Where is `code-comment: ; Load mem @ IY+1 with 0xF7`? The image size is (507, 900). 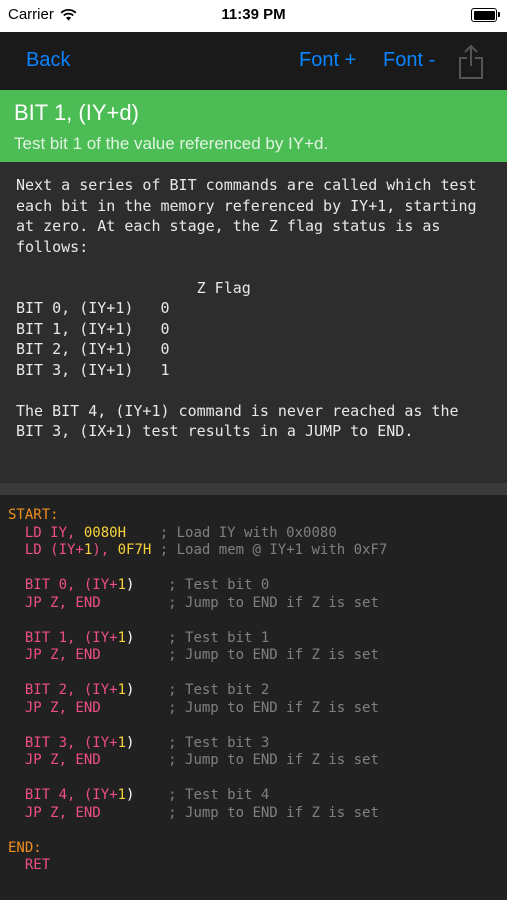
code-comment: ; Load mem @ IY+1 with 0xF7 is located at coordinates (273, 550).